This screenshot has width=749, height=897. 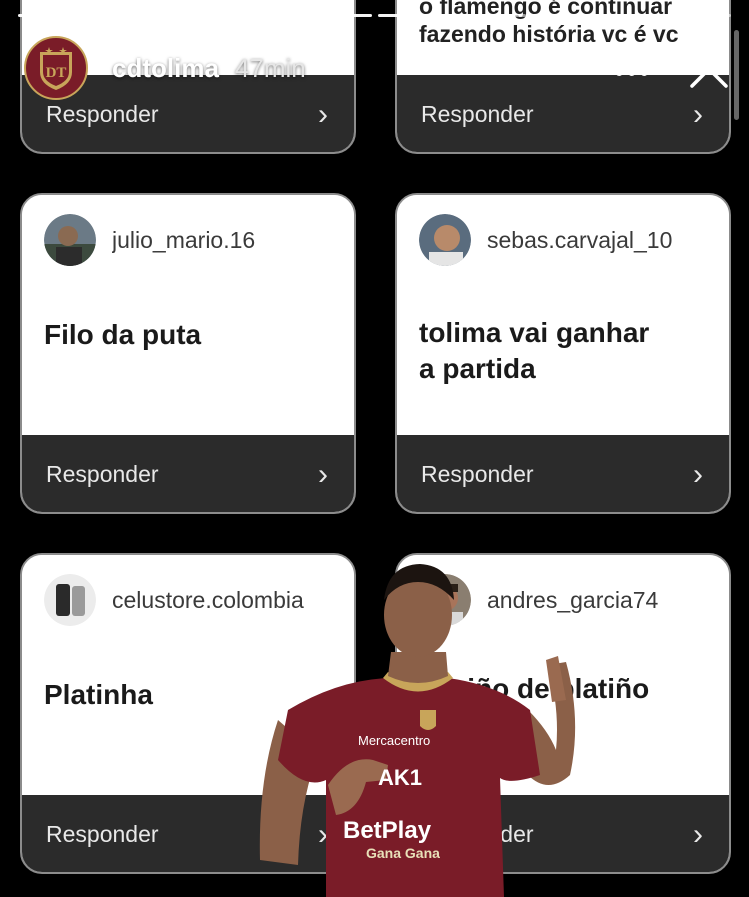 I want to click on story-username: cdtolima, so click(x=165, y=68).